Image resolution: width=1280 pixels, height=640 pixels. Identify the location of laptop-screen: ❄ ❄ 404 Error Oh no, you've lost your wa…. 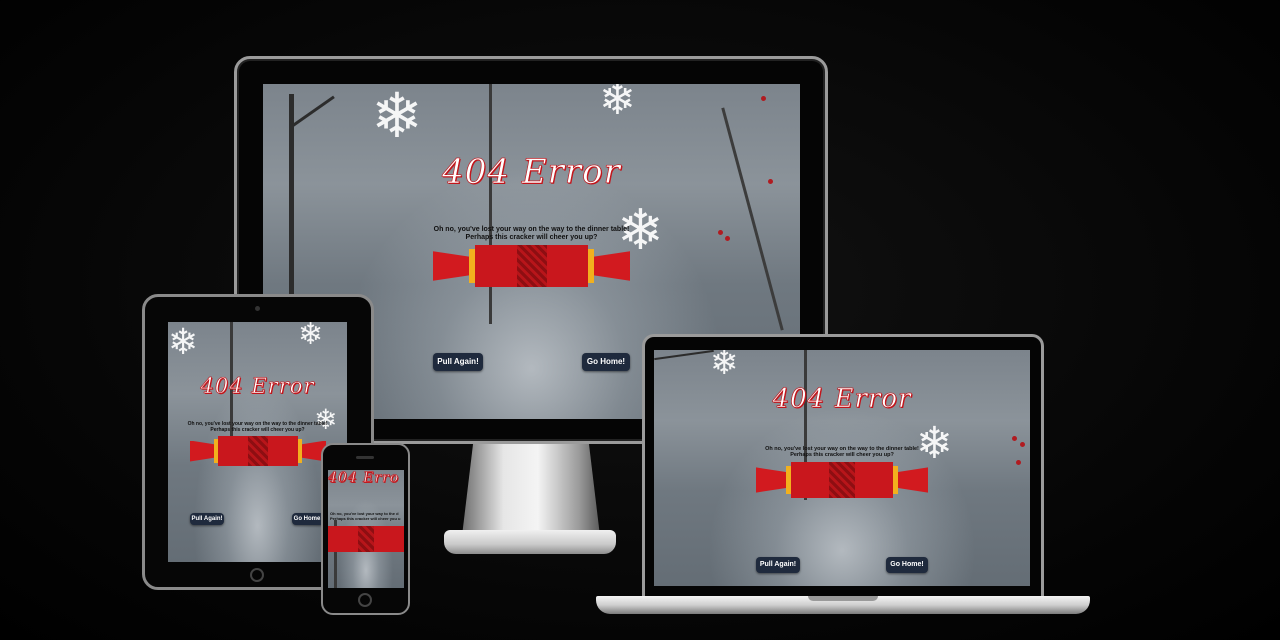
(842, 468).